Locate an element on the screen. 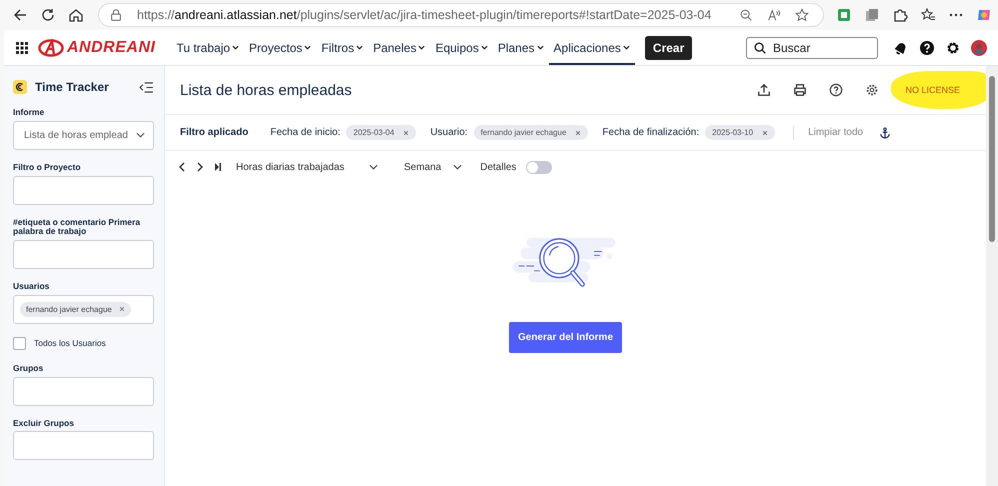 This screenshot has height=486, width=998. spreadsheet-icon is located at coordinates (844, 15).